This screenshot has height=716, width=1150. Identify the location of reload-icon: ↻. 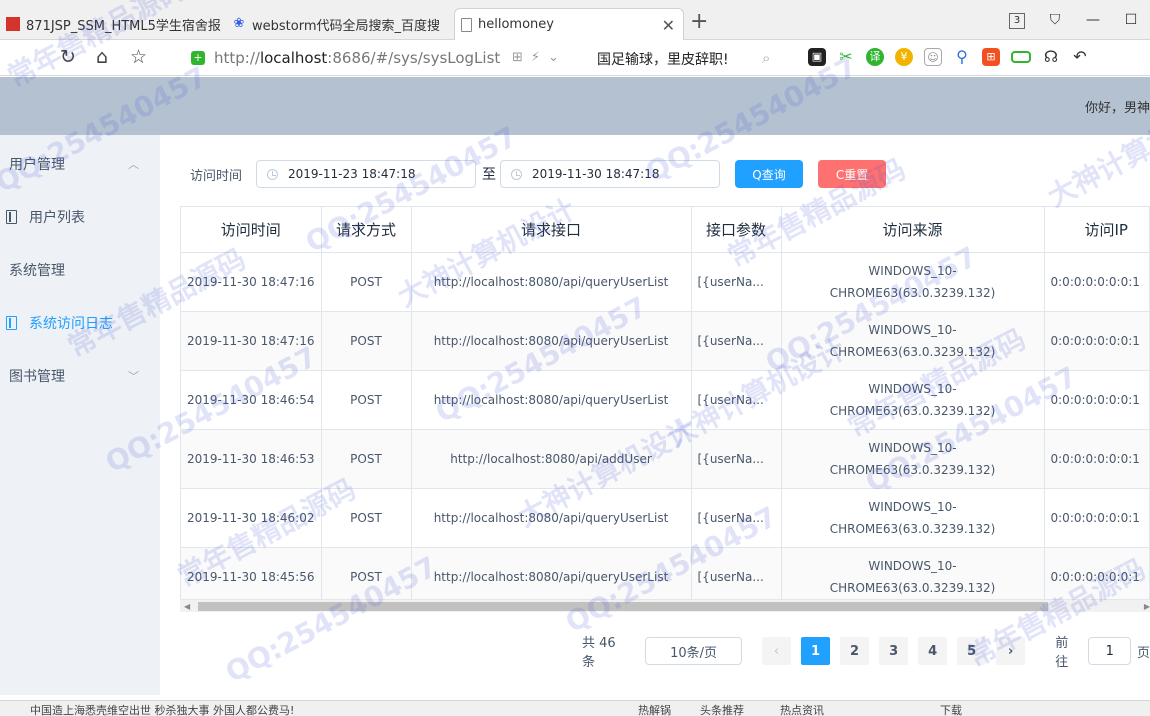
(68, 57).